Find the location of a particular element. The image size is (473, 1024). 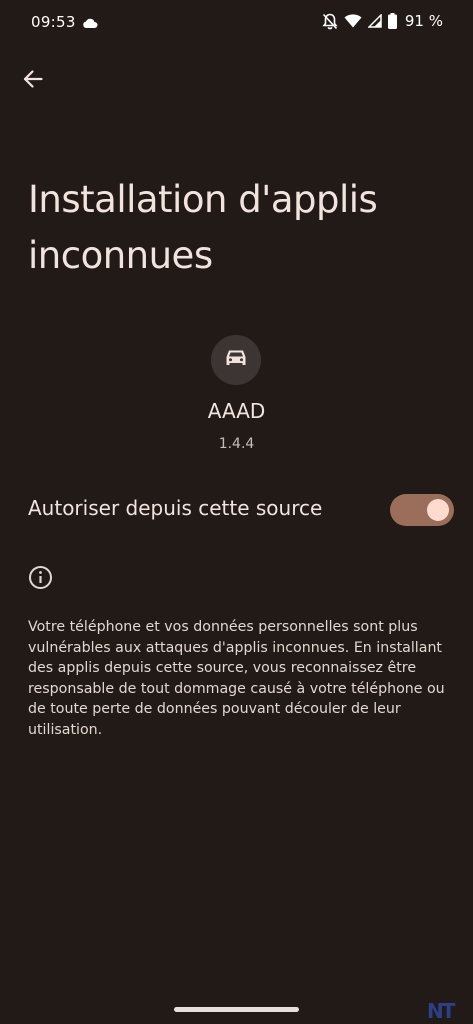

cloud-icon is located at coordinates (90, 23).